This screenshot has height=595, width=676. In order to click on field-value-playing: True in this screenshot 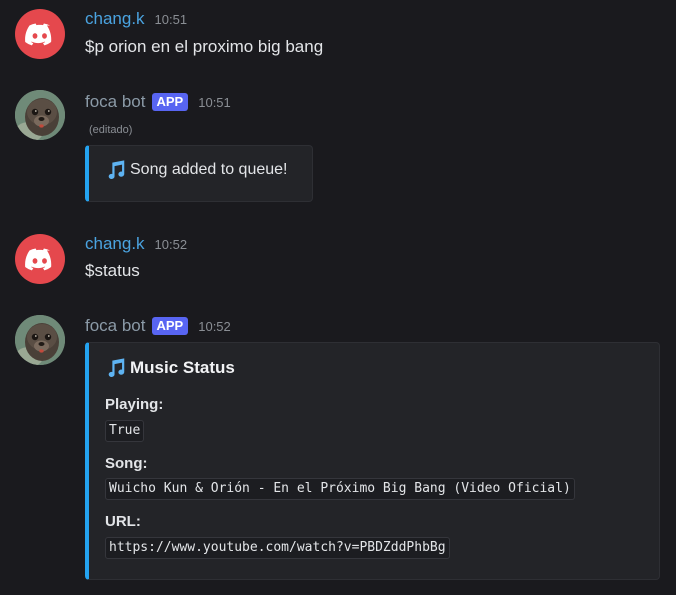, I will do `click(125, 431)`.